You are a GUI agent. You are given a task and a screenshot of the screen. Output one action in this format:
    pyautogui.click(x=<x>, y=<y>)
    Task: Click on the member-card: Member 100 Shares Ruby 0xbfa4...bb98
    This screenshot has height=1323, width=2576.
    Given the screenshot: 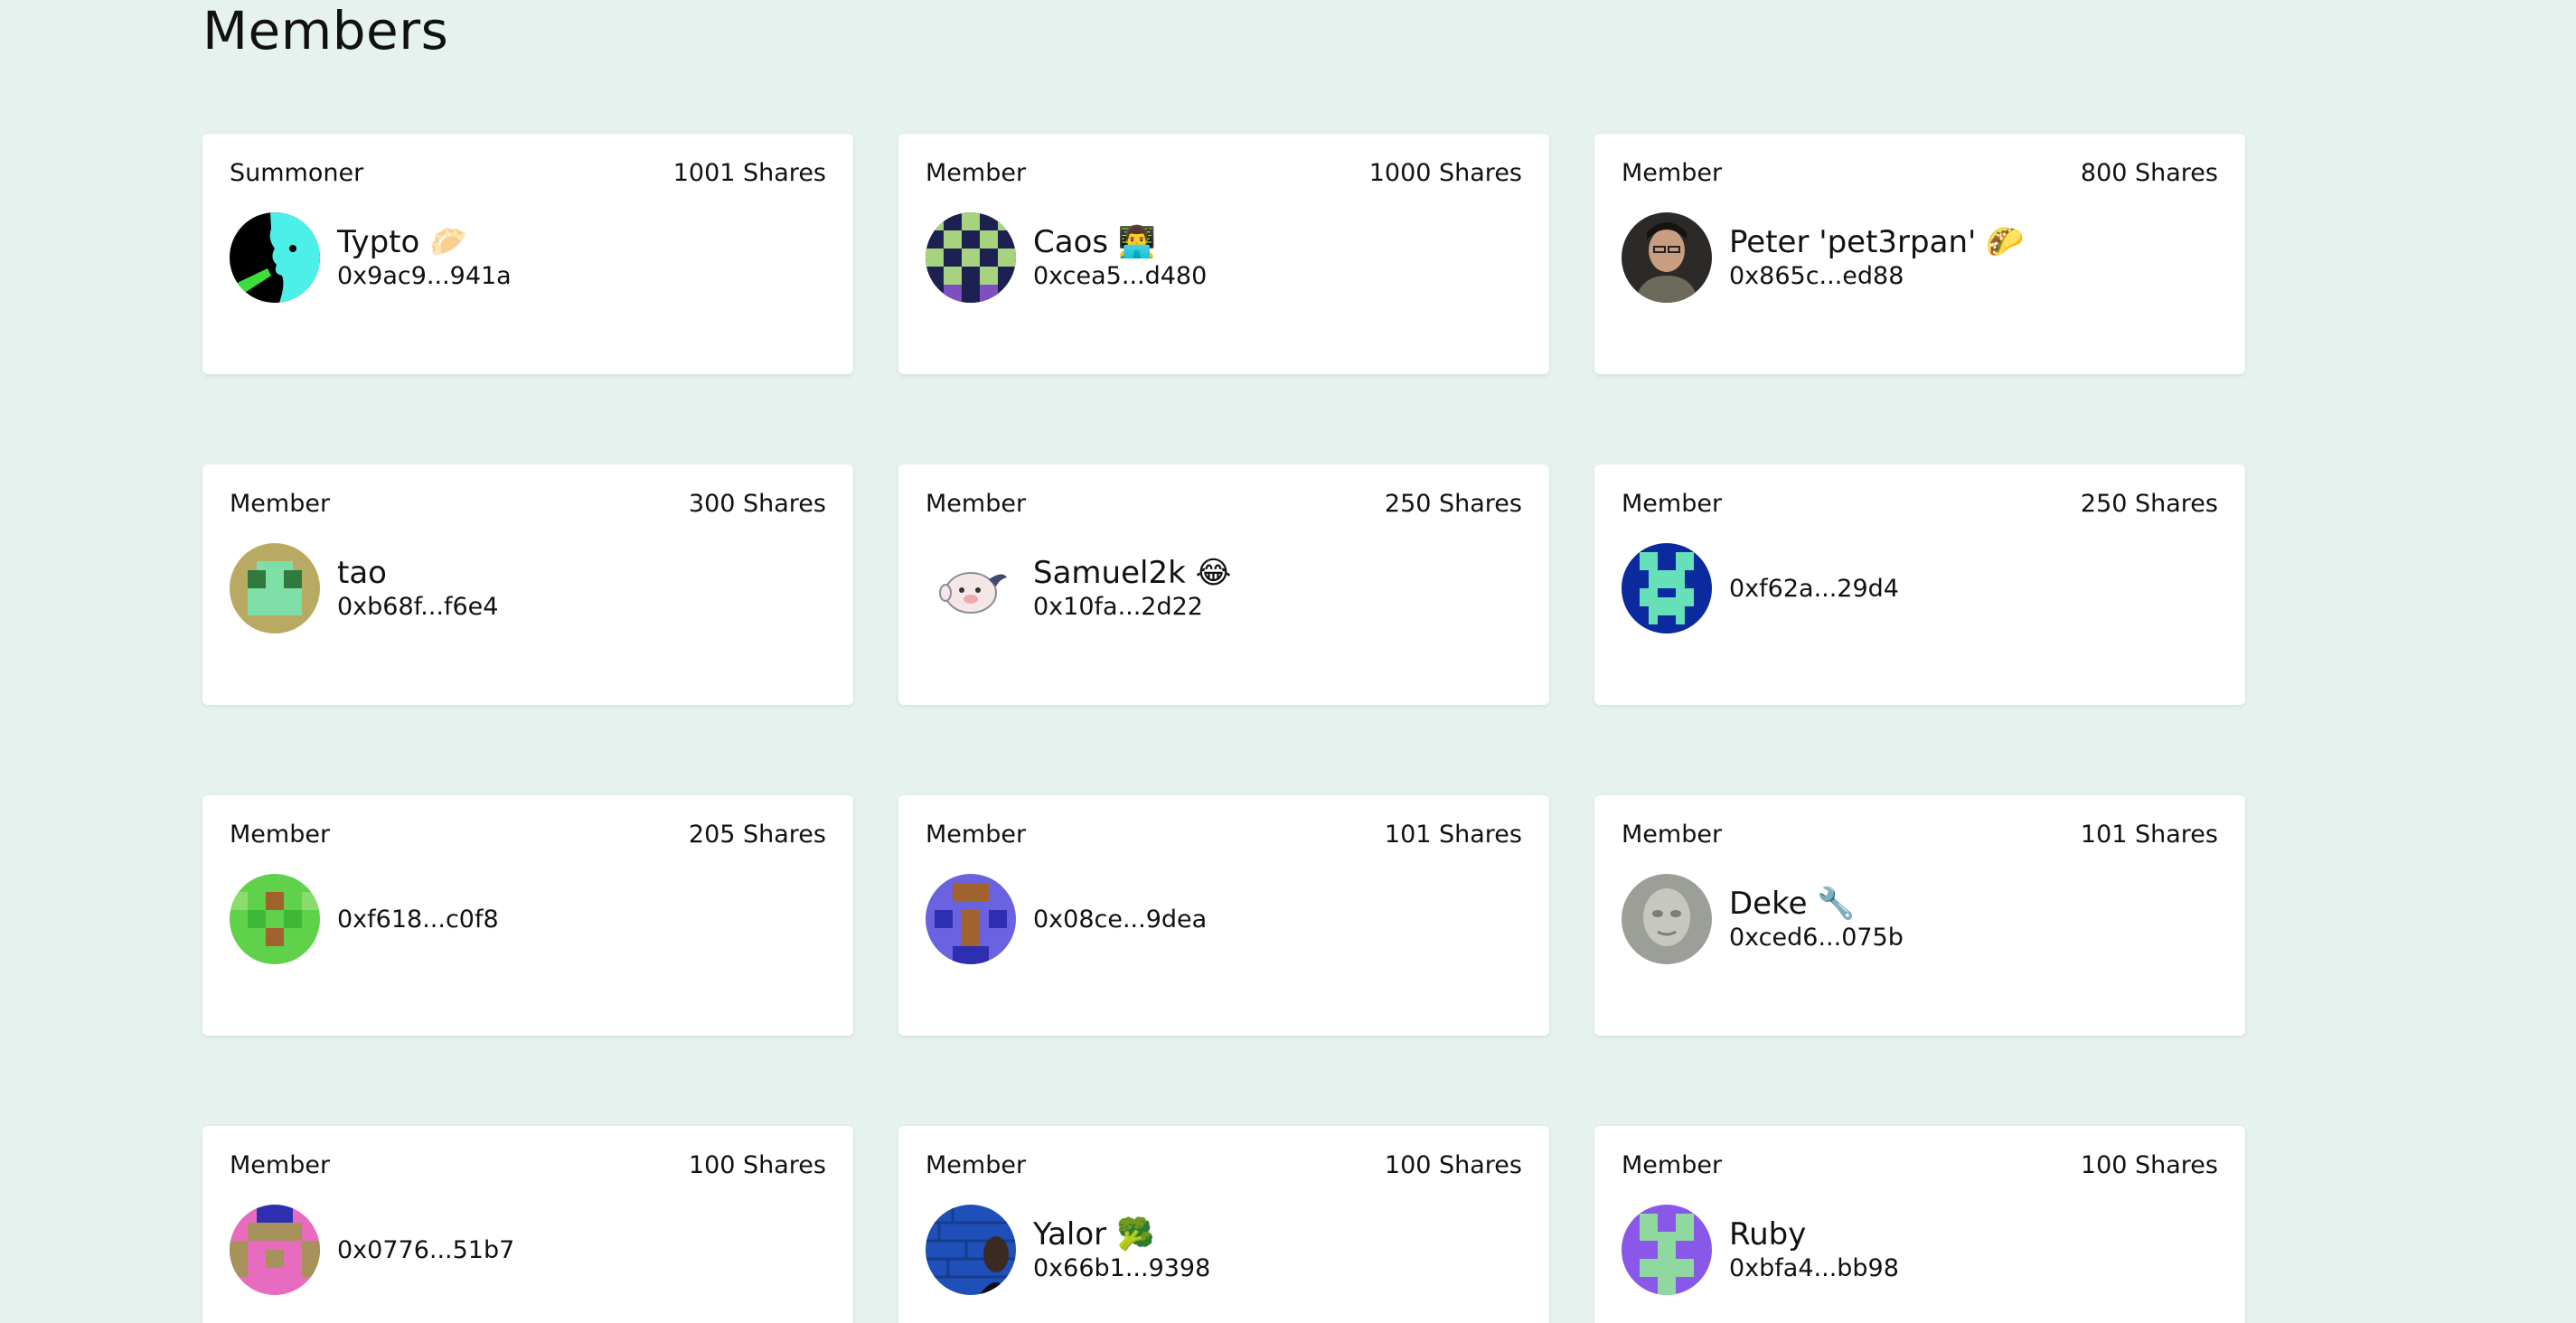 What is the action you would take?
    pyautogui.click(x=1920, y=1224)
    